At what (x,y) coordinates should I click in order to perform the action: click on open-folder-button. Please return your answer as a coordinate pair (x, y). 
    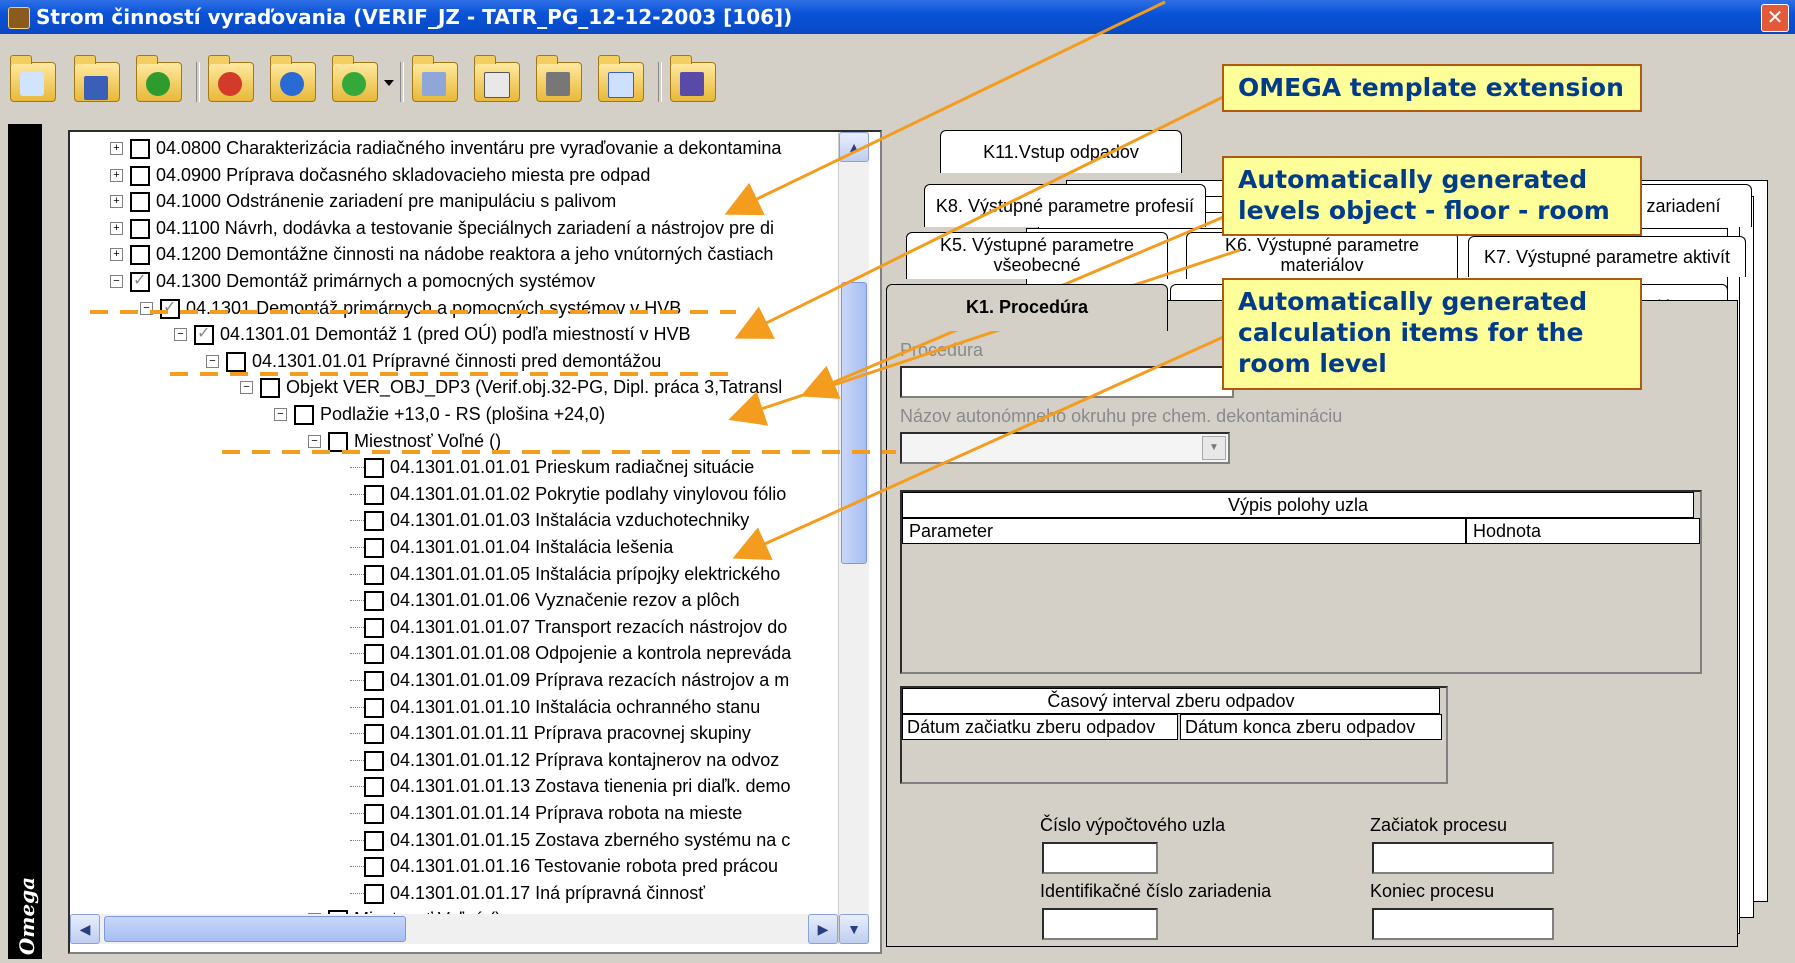
    Looking at the image, I should click on (32, 80).